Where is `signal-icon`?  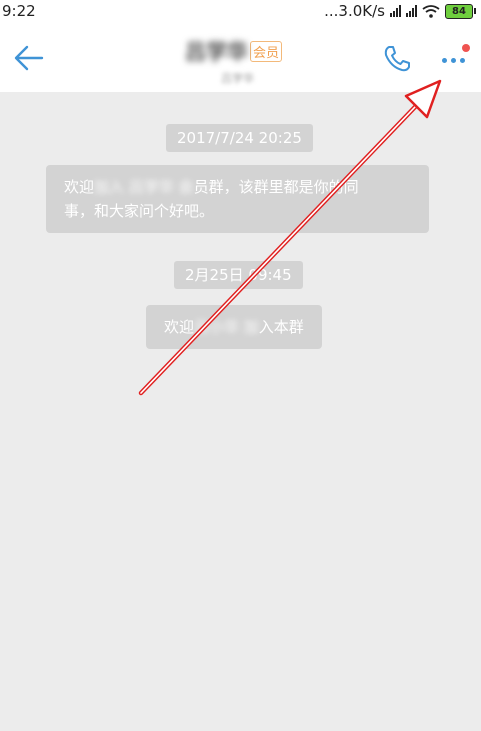
signal-icon is located at coordinates (395, 11).